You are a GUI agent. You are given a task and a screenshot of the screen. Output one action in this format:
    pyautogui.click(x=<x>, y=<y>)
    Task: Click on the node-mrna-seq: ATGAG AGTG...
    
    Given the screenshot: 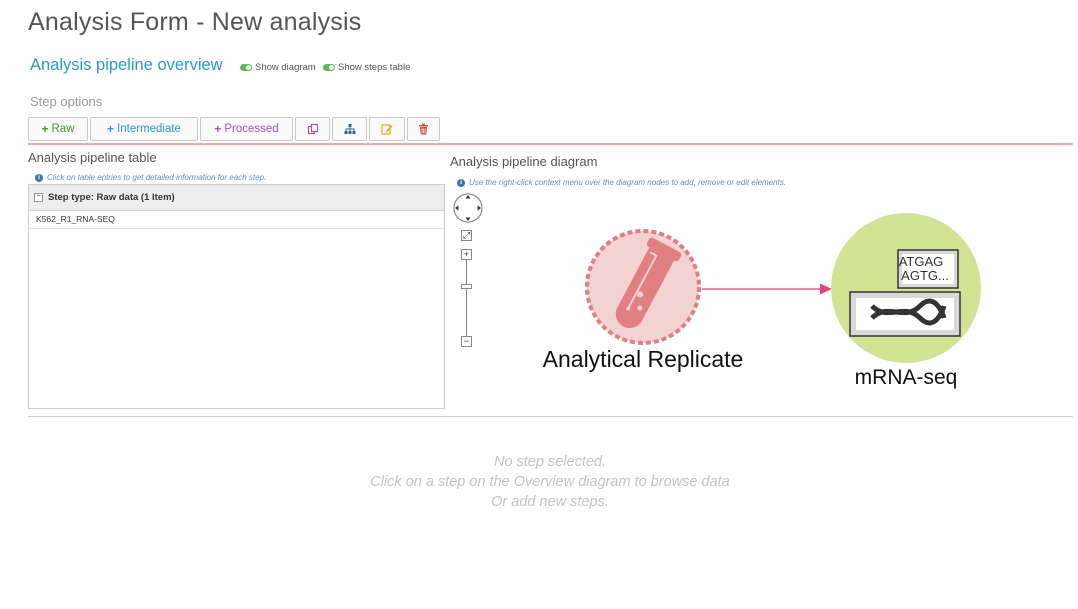 What is the action you would take?
    pyautogui.click(x=906, y=288)
    